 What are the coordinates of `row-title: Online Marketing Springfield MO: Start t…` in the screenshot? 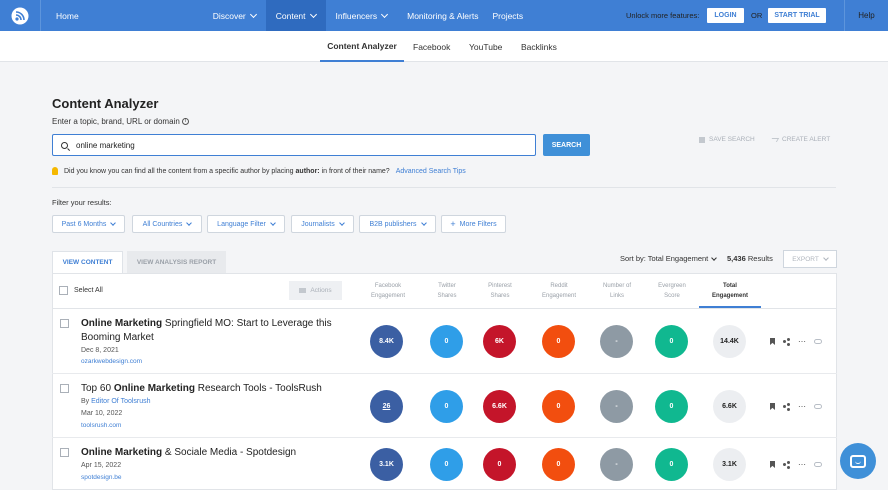 It's located at (216, 331).